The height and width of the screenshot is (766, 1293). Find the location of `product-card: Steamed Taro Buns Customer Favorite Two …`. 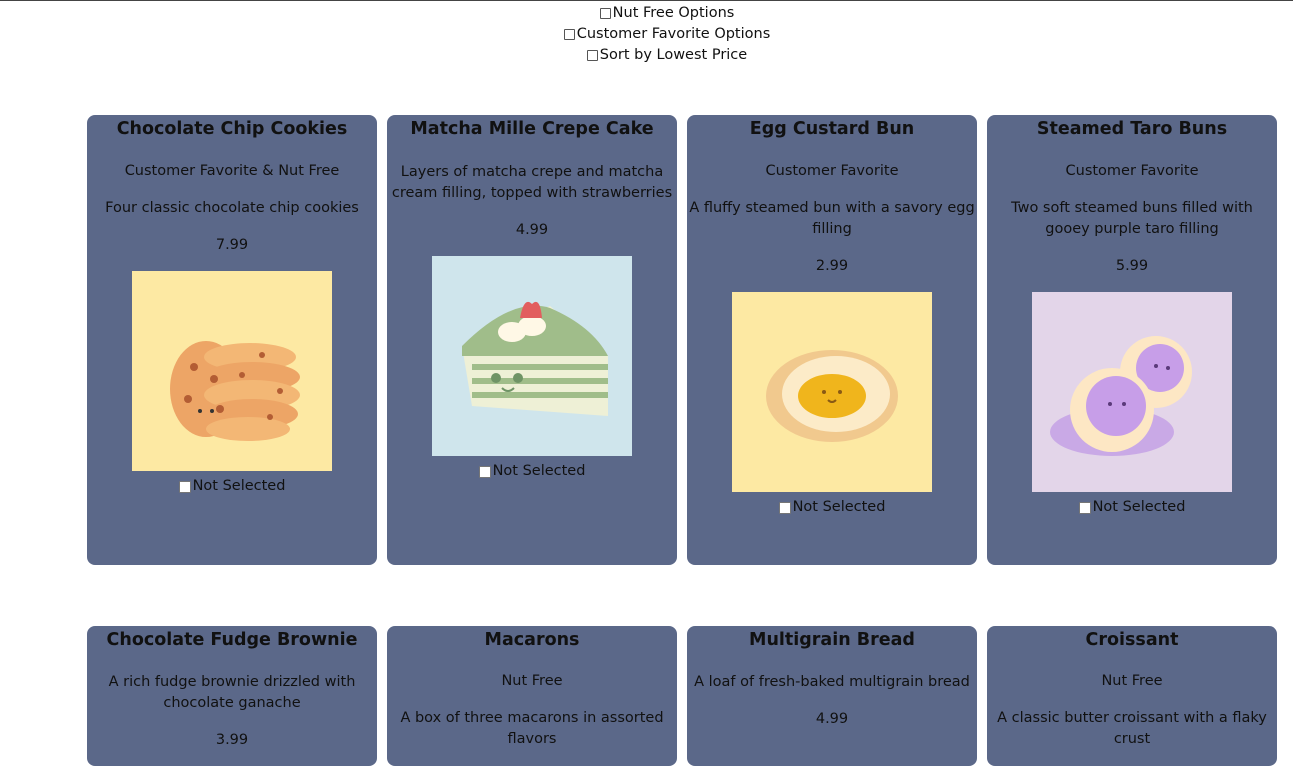

product-card: Steamed Taro Buns Customer Favorite Two … is located at coordinates (1132, 340).